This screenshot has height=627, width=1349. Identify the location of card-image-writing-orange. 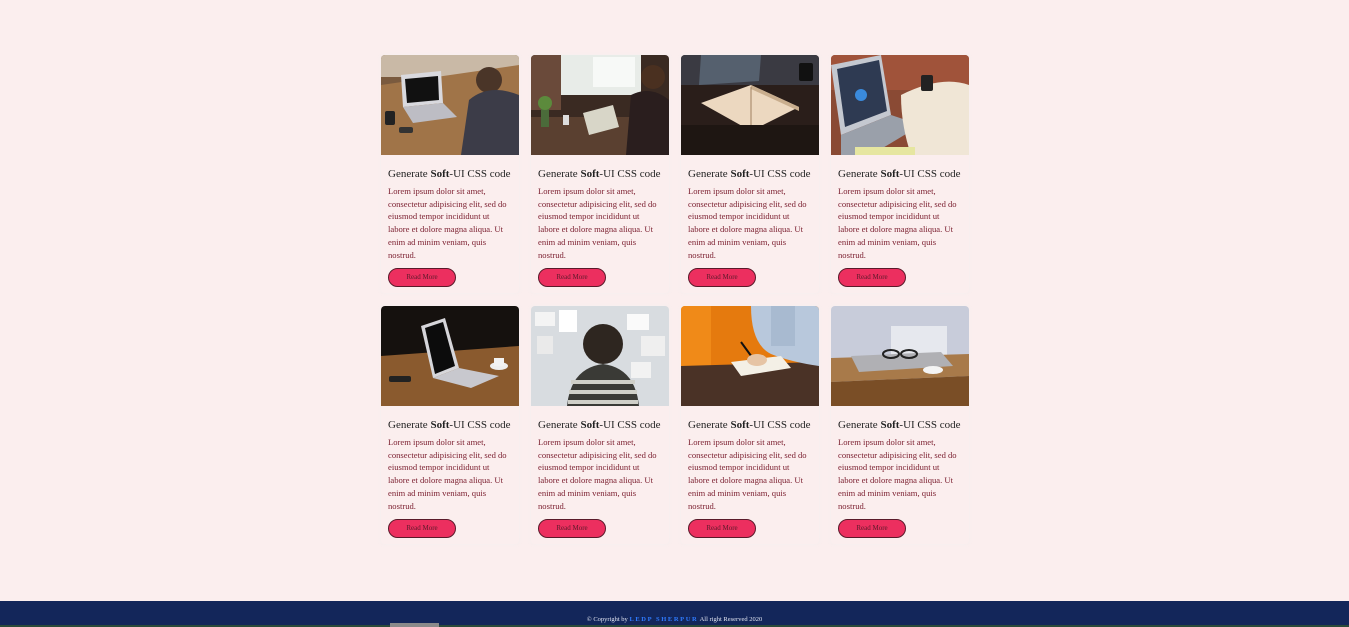
(750, 356).